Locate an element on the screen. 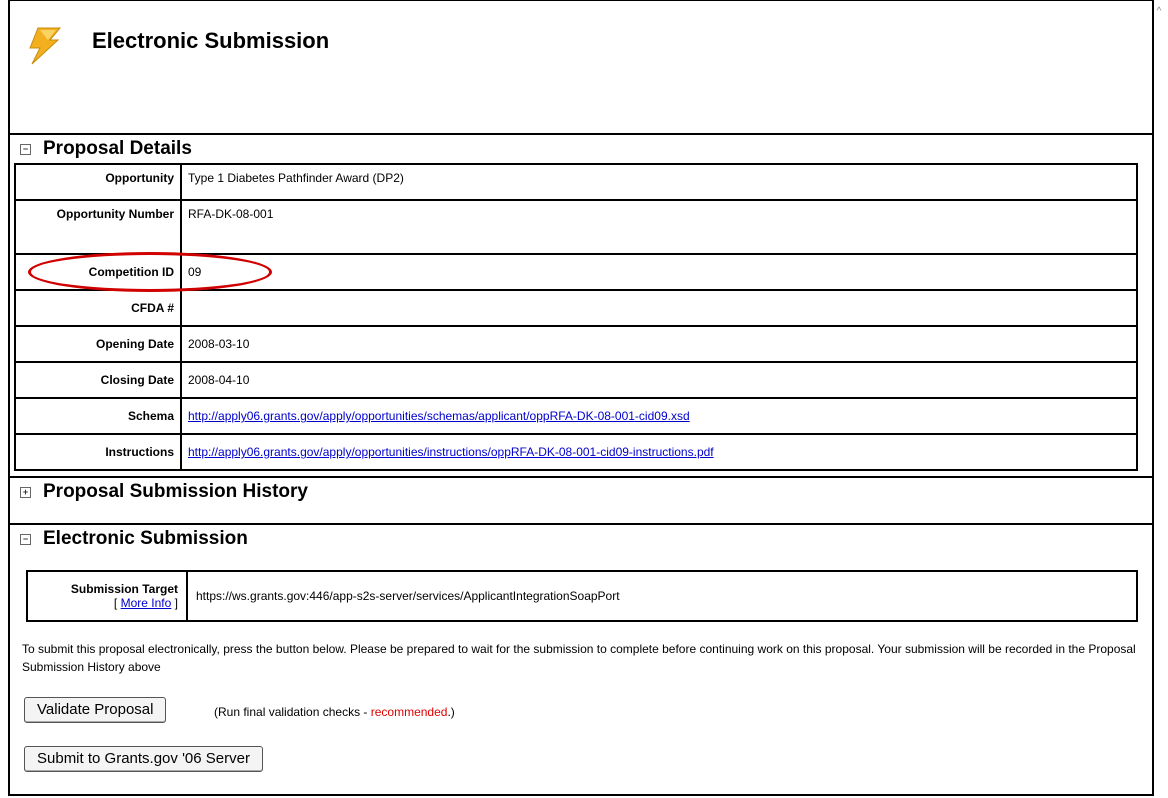 This screenshot has width=1168, height=798. section-electronic-submission: − Electronic Submission is located at coordinates (582, 538).